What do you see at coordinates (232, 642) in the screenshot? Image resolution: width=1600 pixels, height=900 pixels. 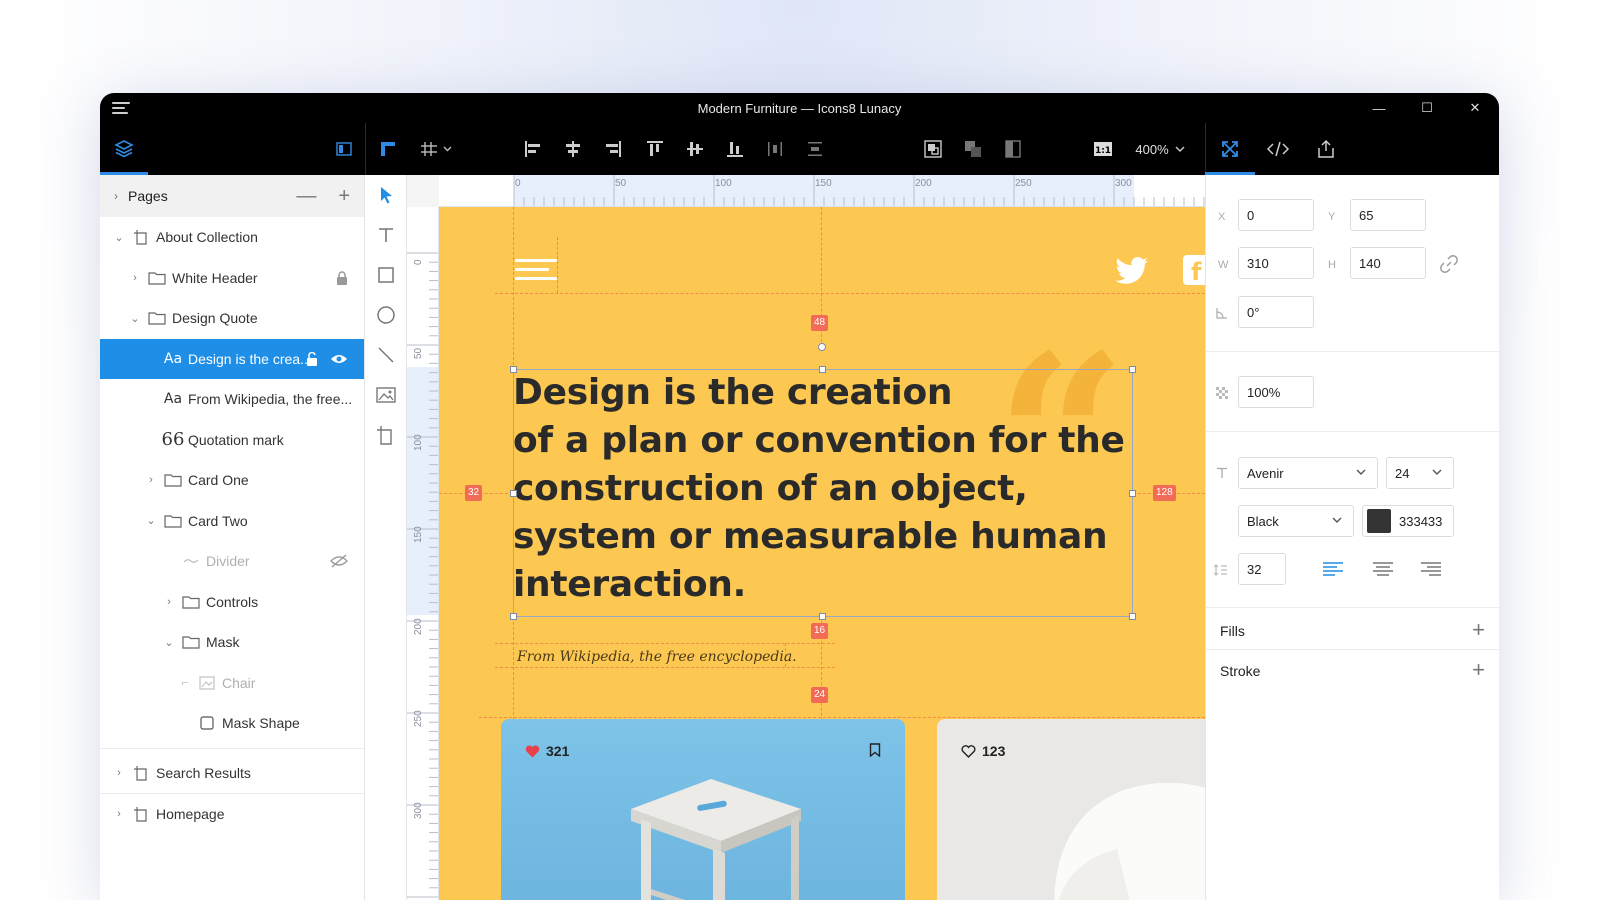 I see `layer-row: ⌄ Mask` at bounding box center [232, 642].